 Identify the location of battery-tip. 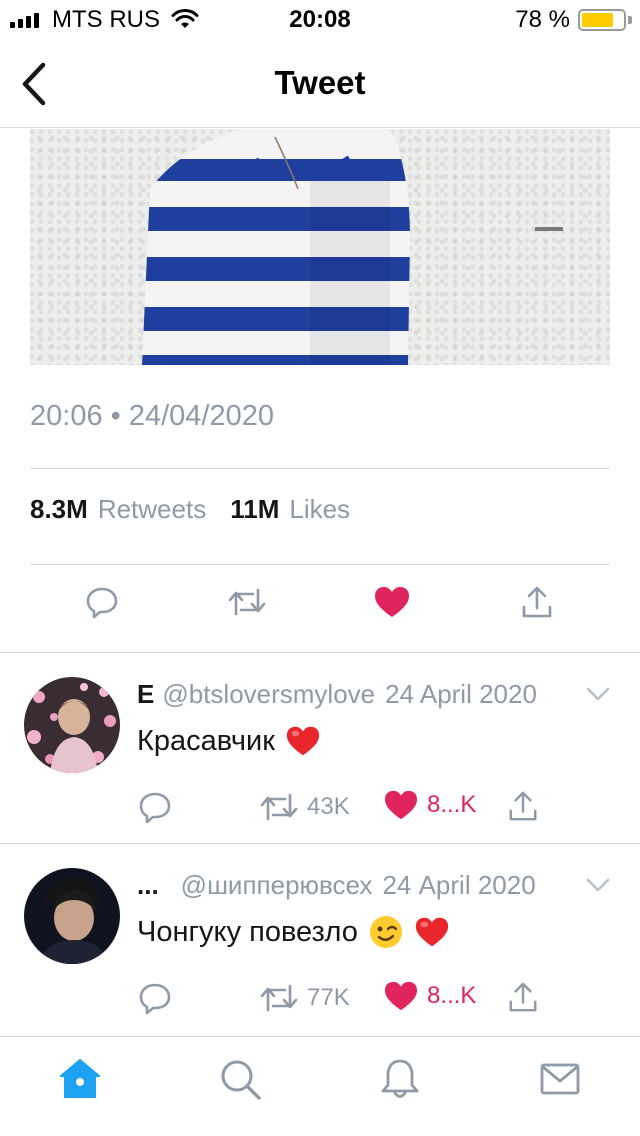
(630, 20).